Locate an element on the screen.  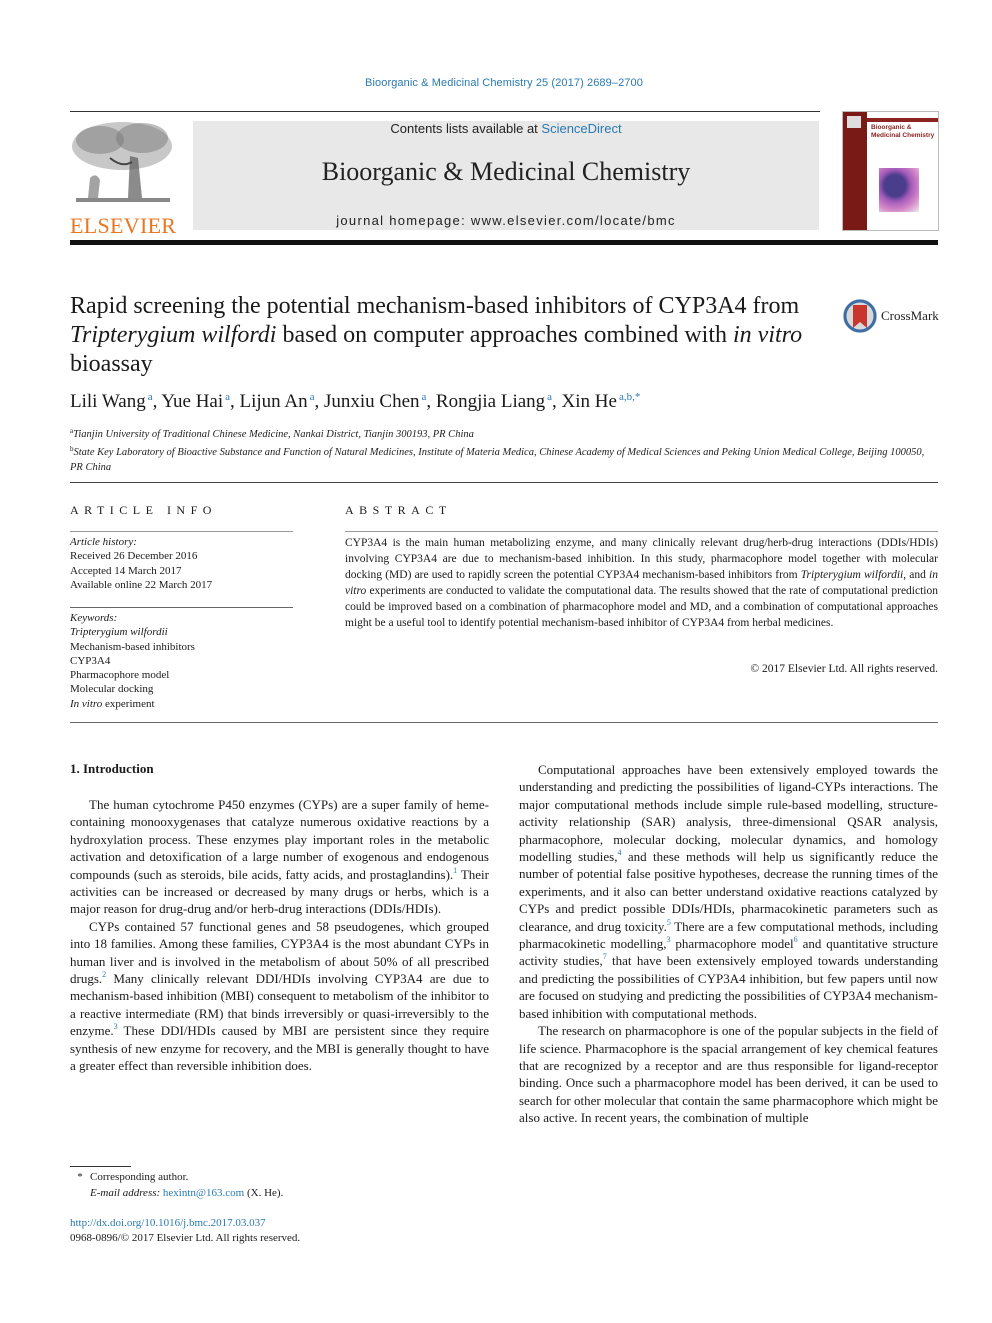
keyword-italic: In vitro is located at coordinates (86, 703).